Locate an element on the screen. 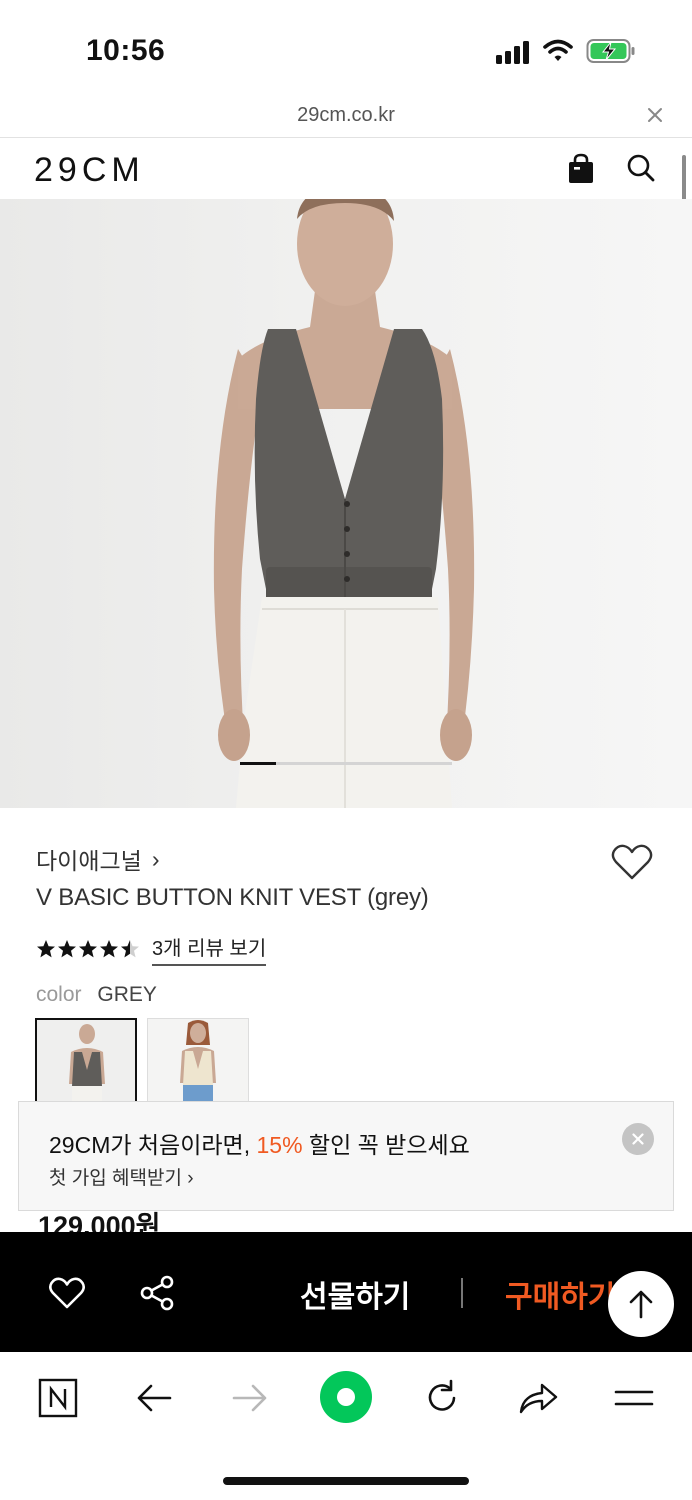 This screenshot has height=1500, width=692. color-value: GREY is located at coordinates (127, 994).